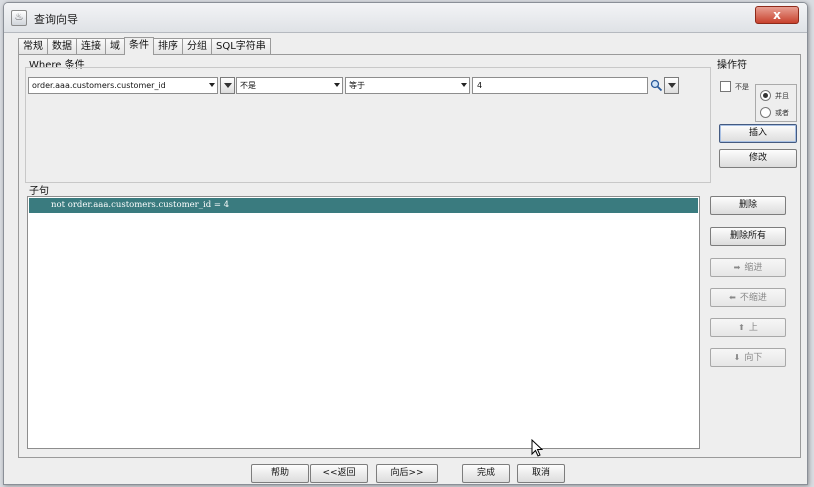  Describe the element at coordinates (748, 236) in the screenshot. I see `delete-all-button: 删除所有` at that location.